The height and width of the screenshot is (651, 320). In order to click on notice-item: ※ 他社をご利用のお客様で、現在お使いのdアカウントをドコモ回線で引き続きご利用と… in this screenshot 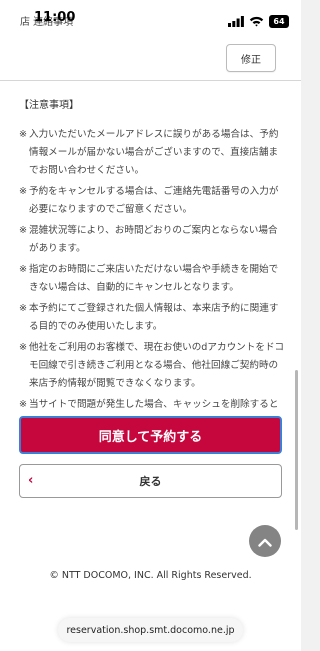, I will do `click(153, 366)`.